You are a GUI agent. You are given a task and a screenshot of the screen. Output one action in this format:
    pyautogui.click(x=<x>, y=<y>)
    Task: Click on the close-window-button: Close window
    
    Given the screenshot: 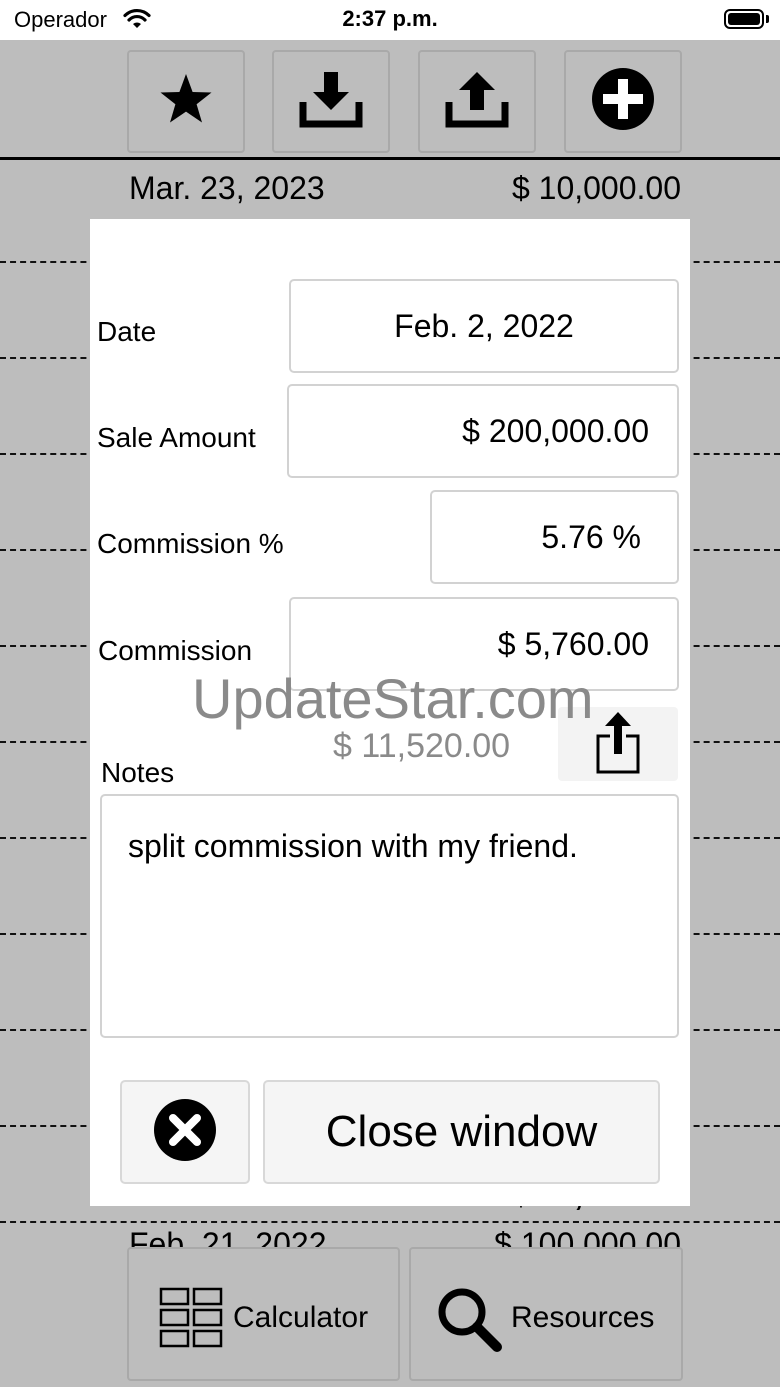 What is the action you would take?
    pyautogui.click(x=461, y=1132)
    